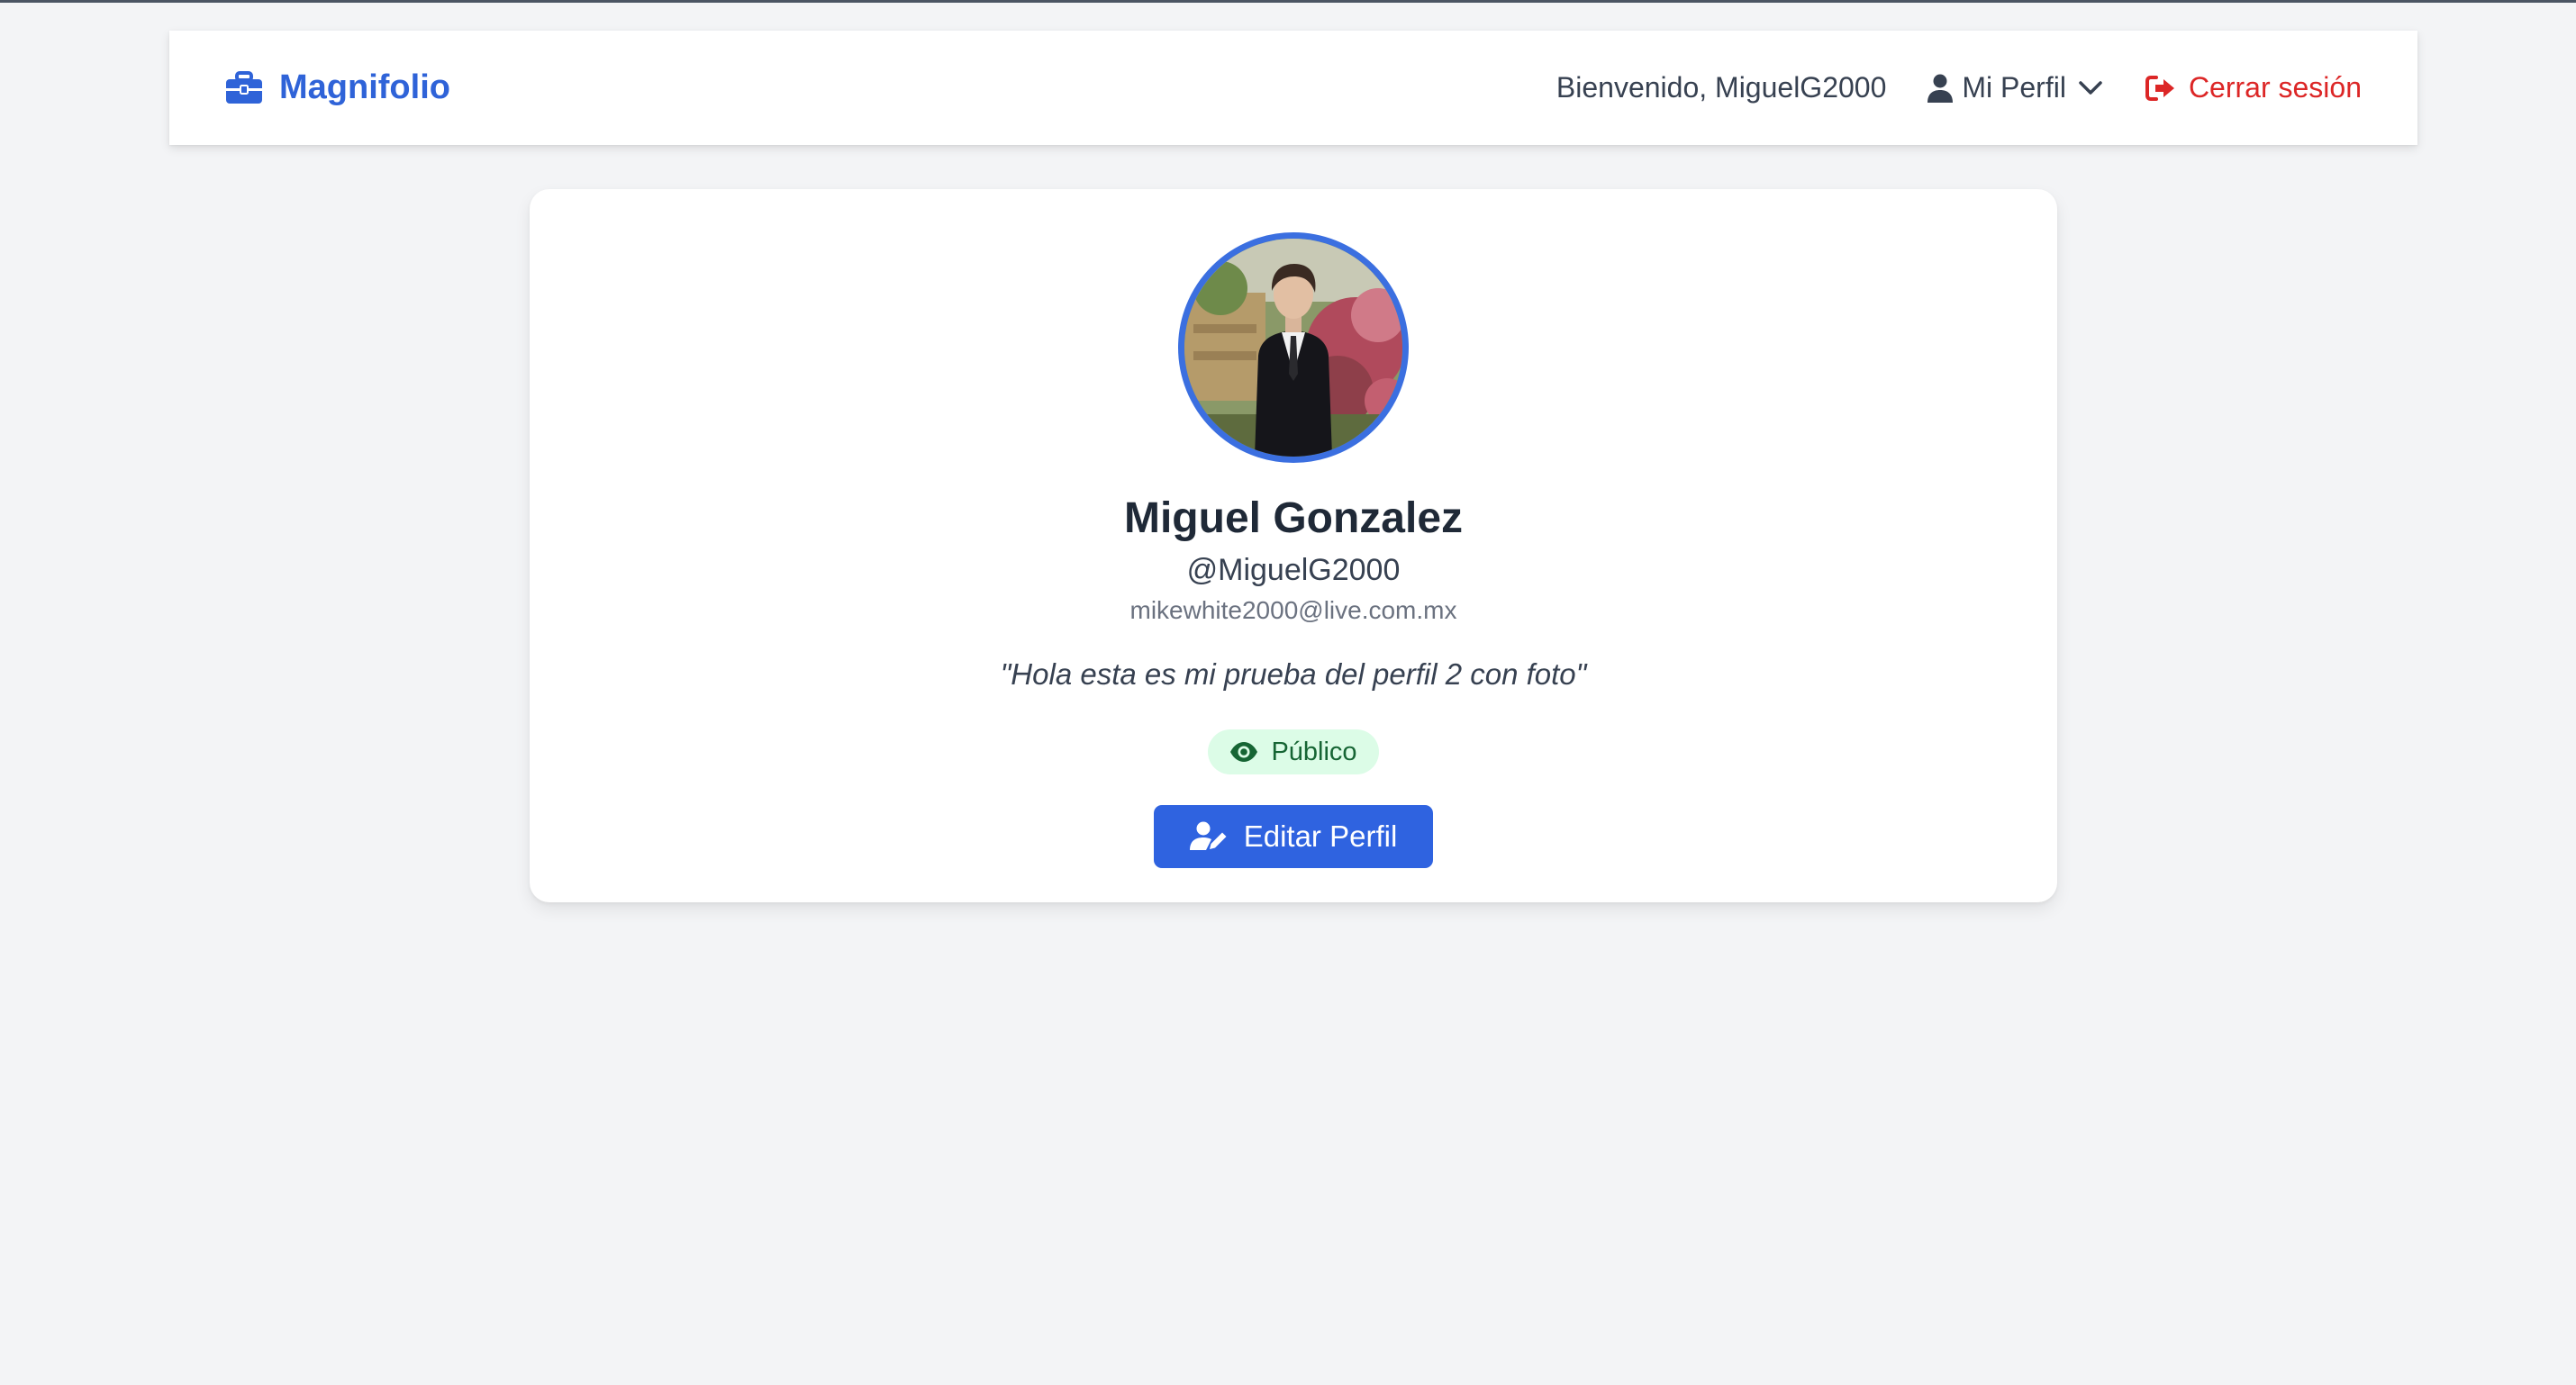 This screenshot has height=1385, width=2576. I want to click on welcome-text: Bienvenido, MiguelG2000, so click(1721, 87).